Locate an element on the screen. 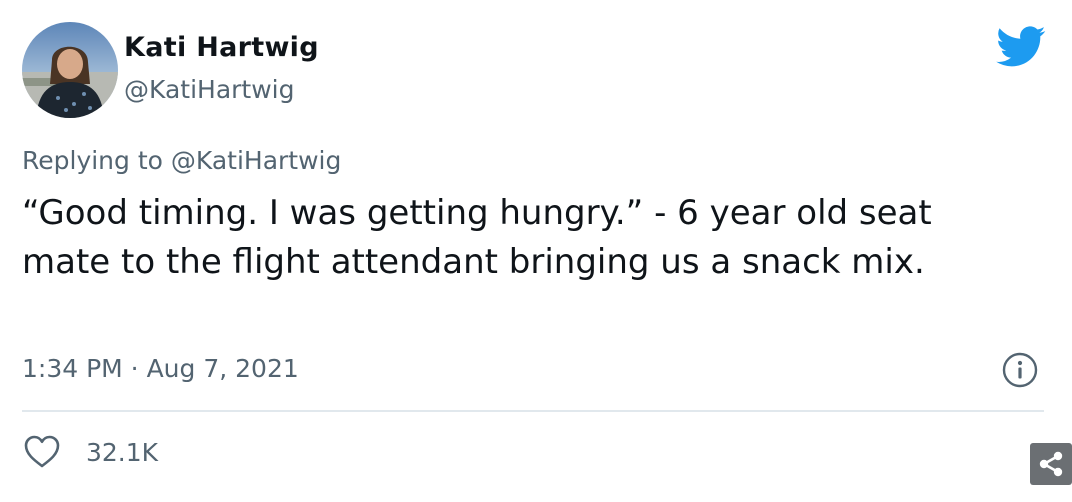 The height and width of the screenshot is (502, 1072). like-count: 32.1K is located at coordinates (122, 452).